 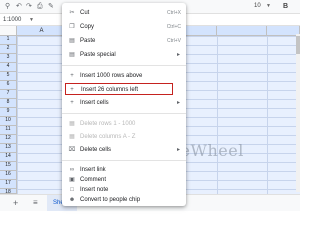 I want to click on menu-item-label: Delete rows 1 - 1000, so click(x=108, y=124).